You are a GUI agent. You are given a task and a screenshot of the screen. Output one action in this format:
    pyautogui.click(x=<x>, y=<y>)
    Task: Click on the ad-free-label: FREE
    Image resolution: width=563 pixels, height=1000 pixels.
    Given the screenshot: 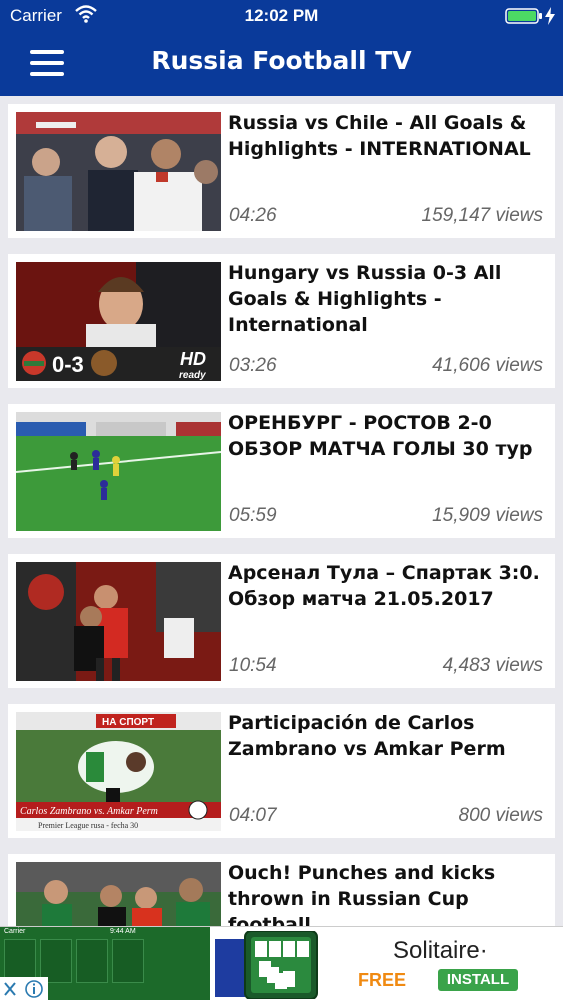 What is the action you would take?
    pyautogui.click(x=382, y=980)
    